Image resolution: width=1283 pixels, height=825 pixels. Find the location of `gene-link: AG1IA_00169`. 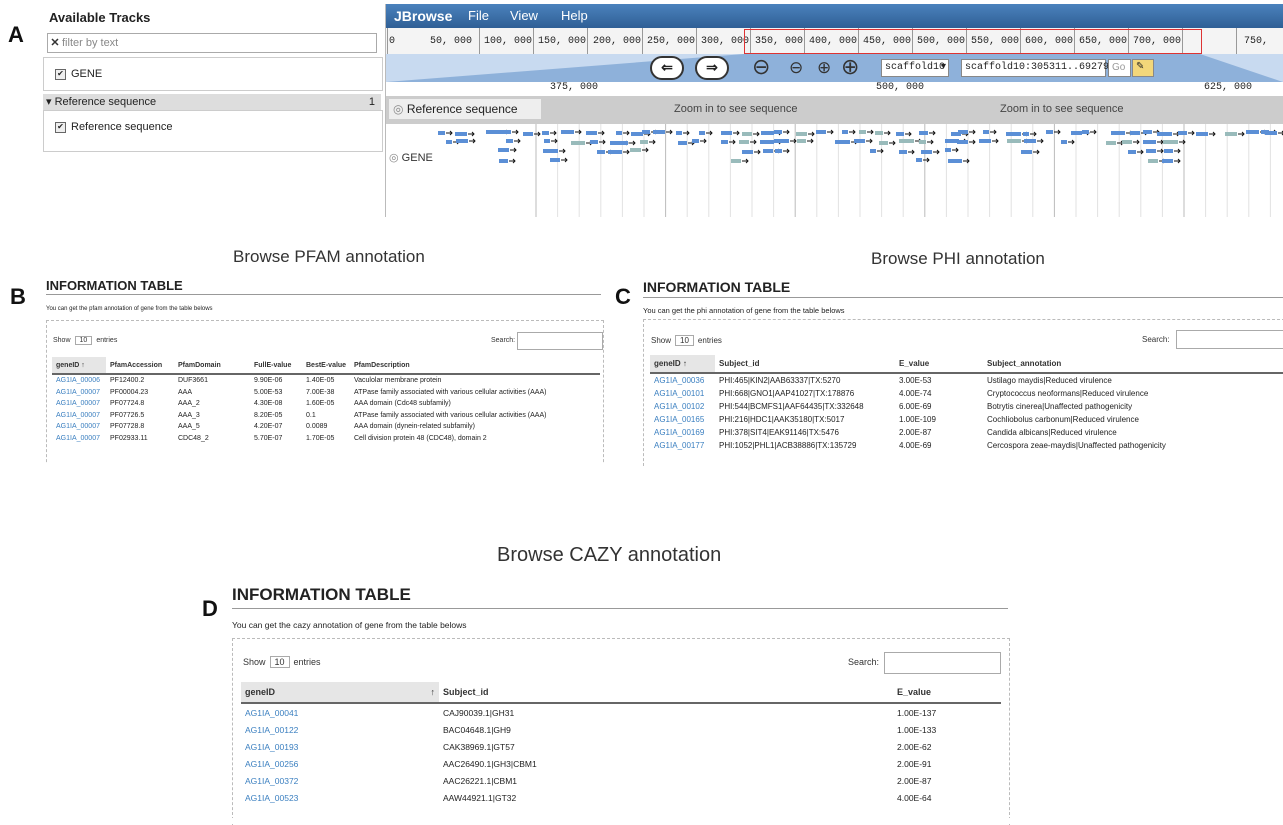

gene-link: AG1IA_00169 is located at coordinates (682, 432).